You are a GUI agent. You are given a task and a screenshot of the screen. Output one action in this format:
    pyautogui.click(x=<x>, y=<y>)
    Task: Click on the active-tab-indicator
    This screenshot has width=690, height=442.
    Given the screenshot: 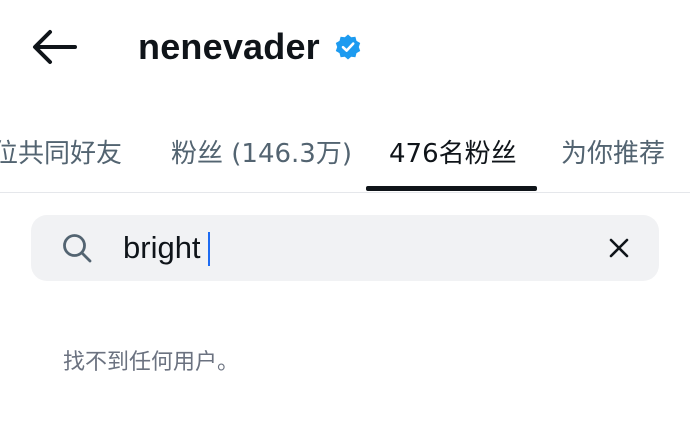 What is the action you would take?
    pyautogui.click(x=451, y=188)
    